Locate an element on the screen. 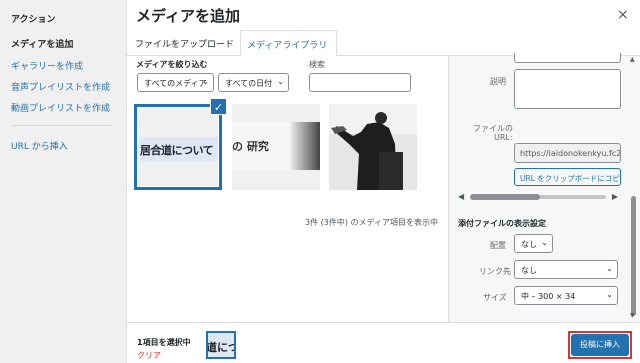  caption-textarea is located at coordinates (567, 58).